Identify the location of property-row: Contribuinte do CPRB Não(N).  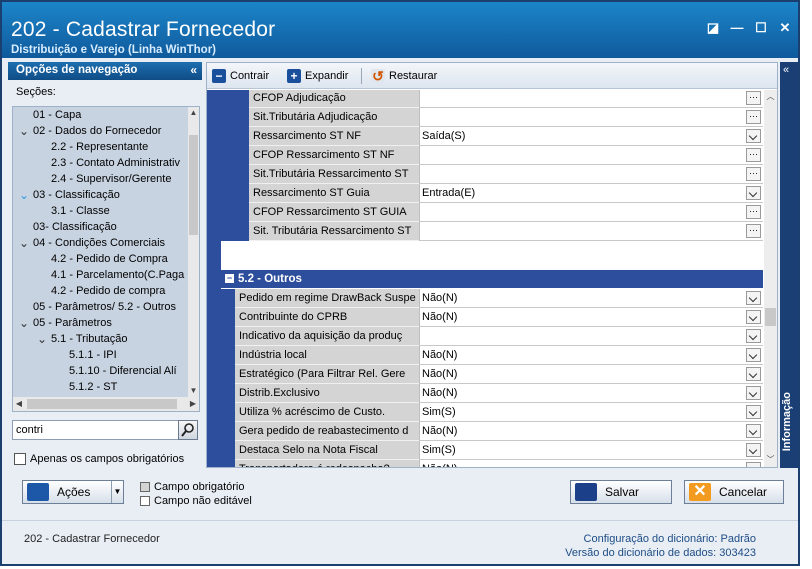
(485, 317).